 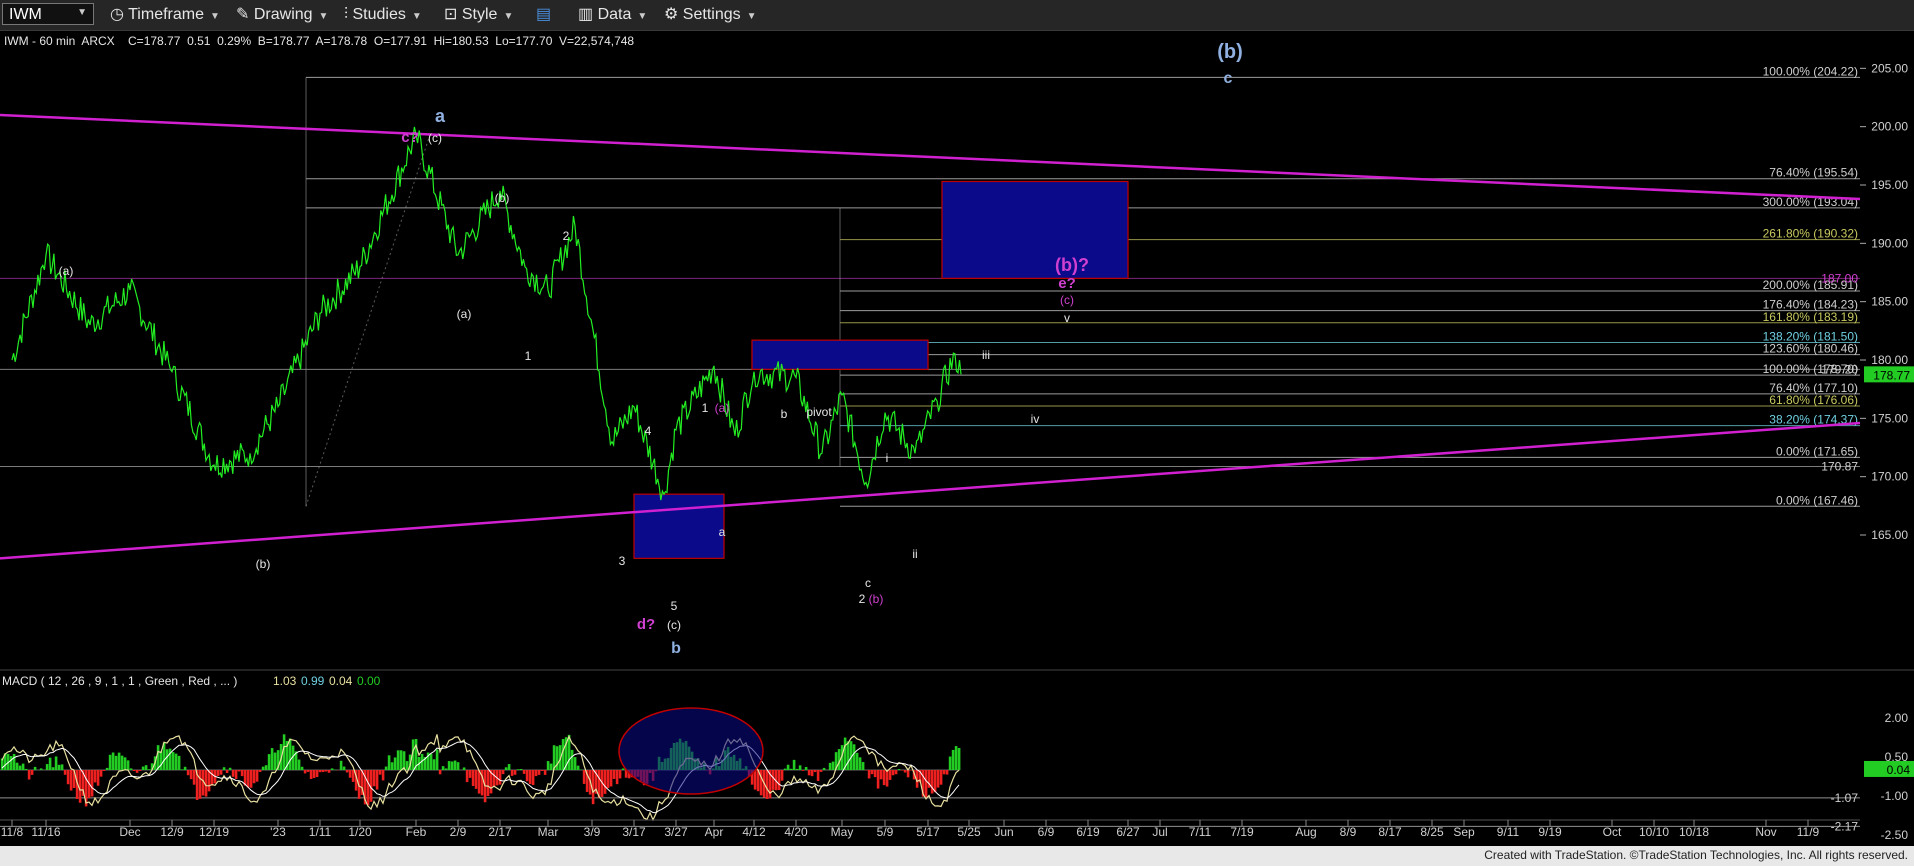 I want to click on wave-label: (b), so click(x=1230, y=52).